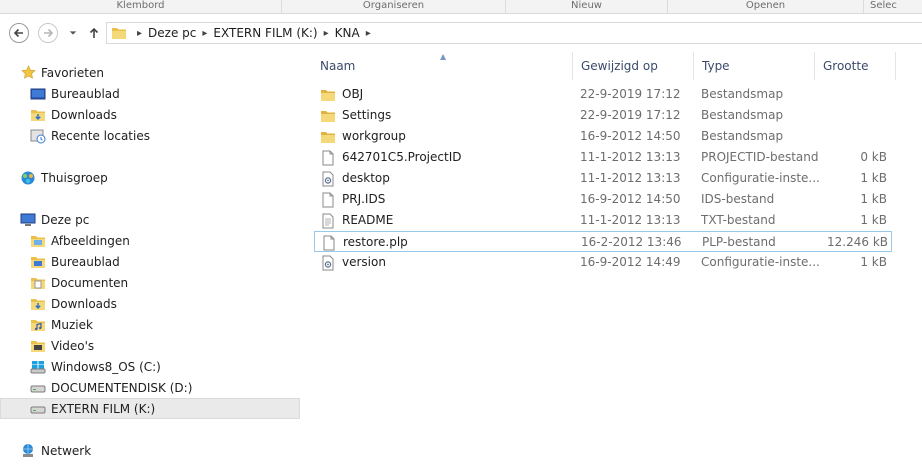 Image resolution: width=922 pixels, height=468 pixels. I want to click on column-header-type: Type, so click(754, 66).